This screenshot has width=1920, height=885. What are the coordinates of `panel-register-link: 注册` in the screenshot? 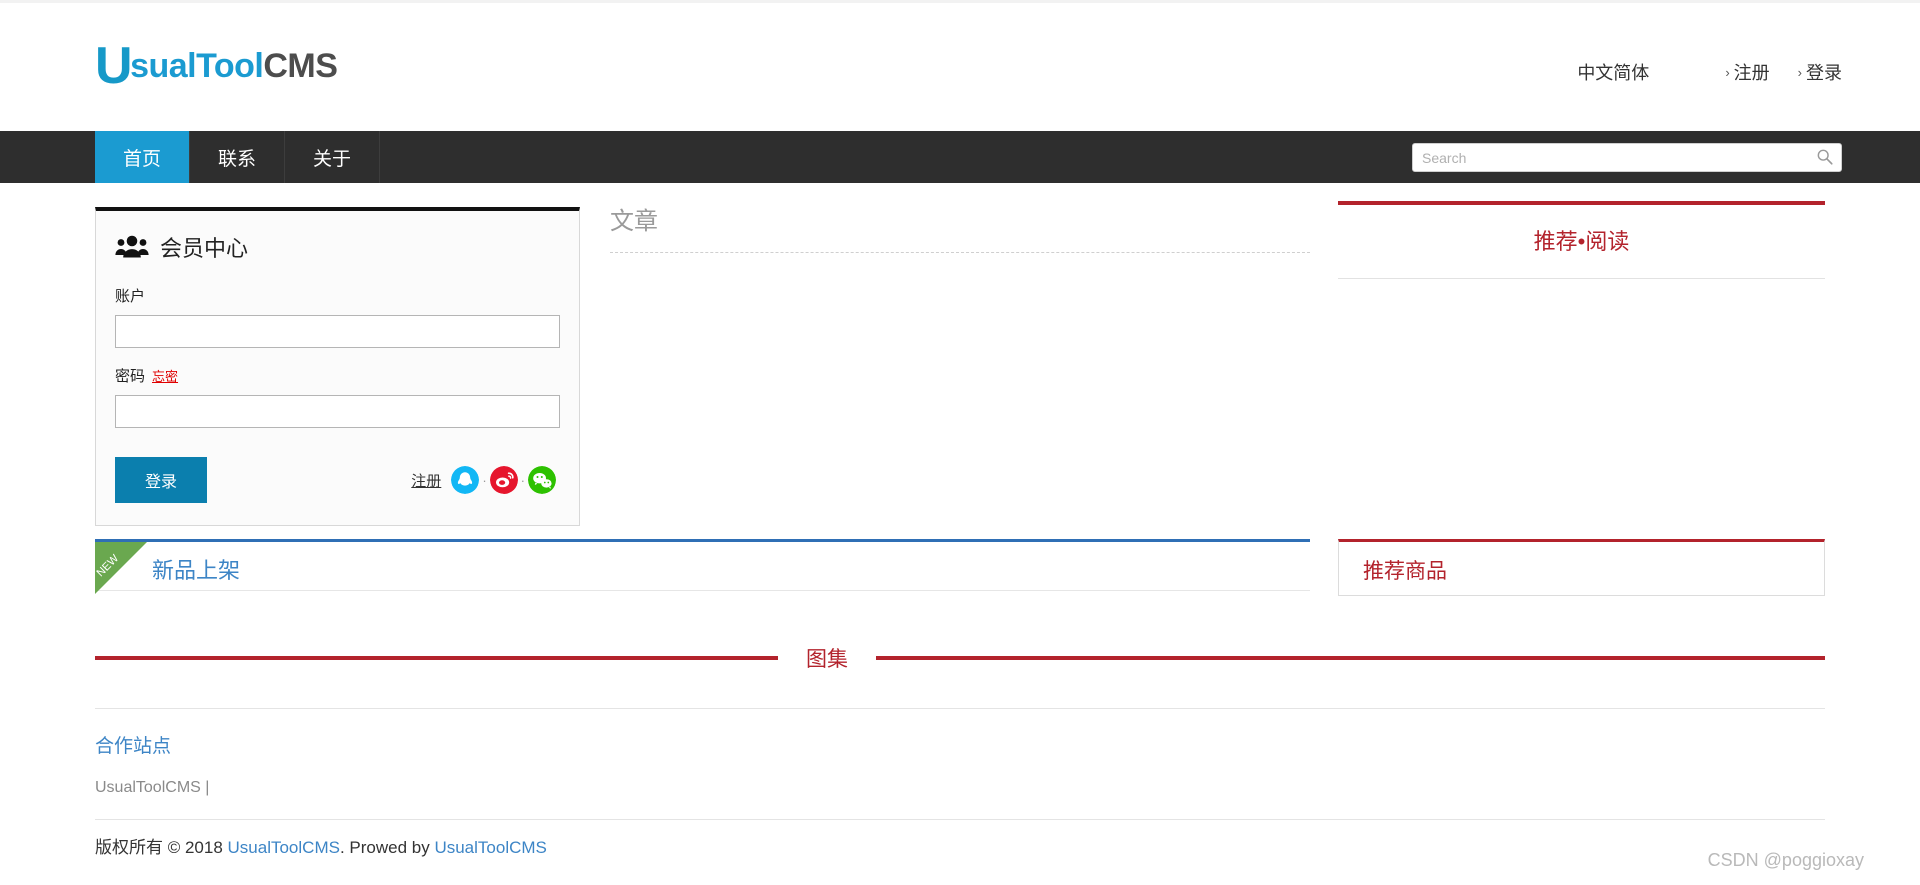 It's located at (426, 480).